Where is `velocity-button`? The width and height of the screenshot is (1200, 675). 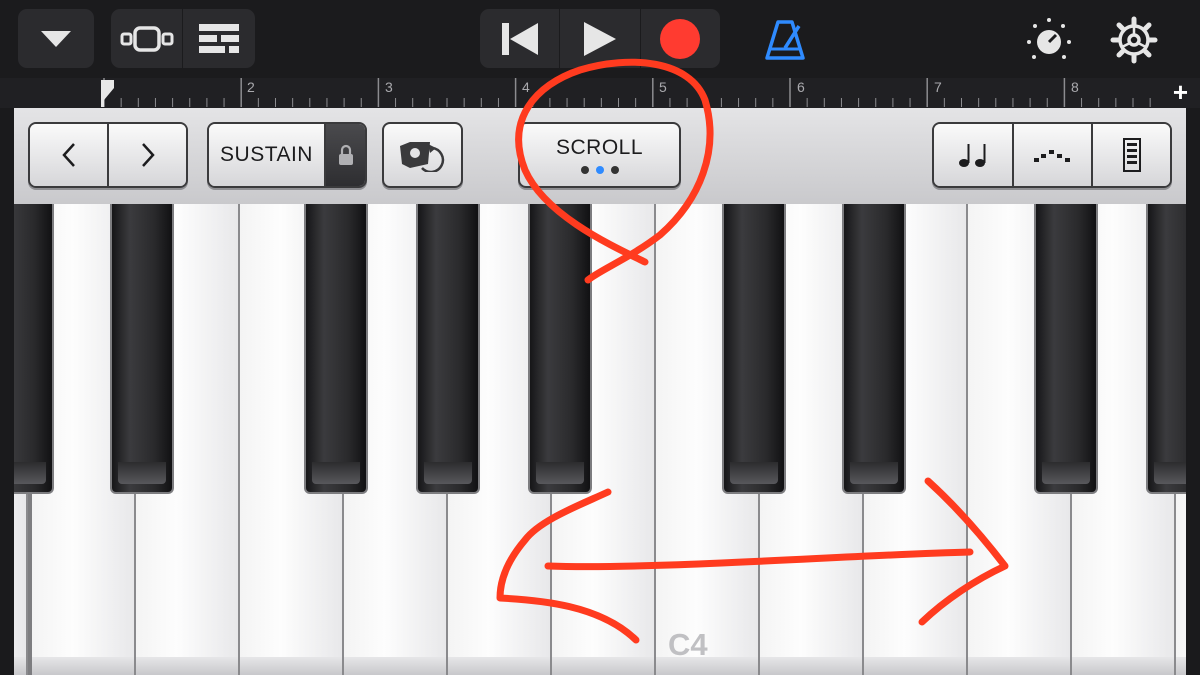
velocity-button is located at coordinates (1130, 155).